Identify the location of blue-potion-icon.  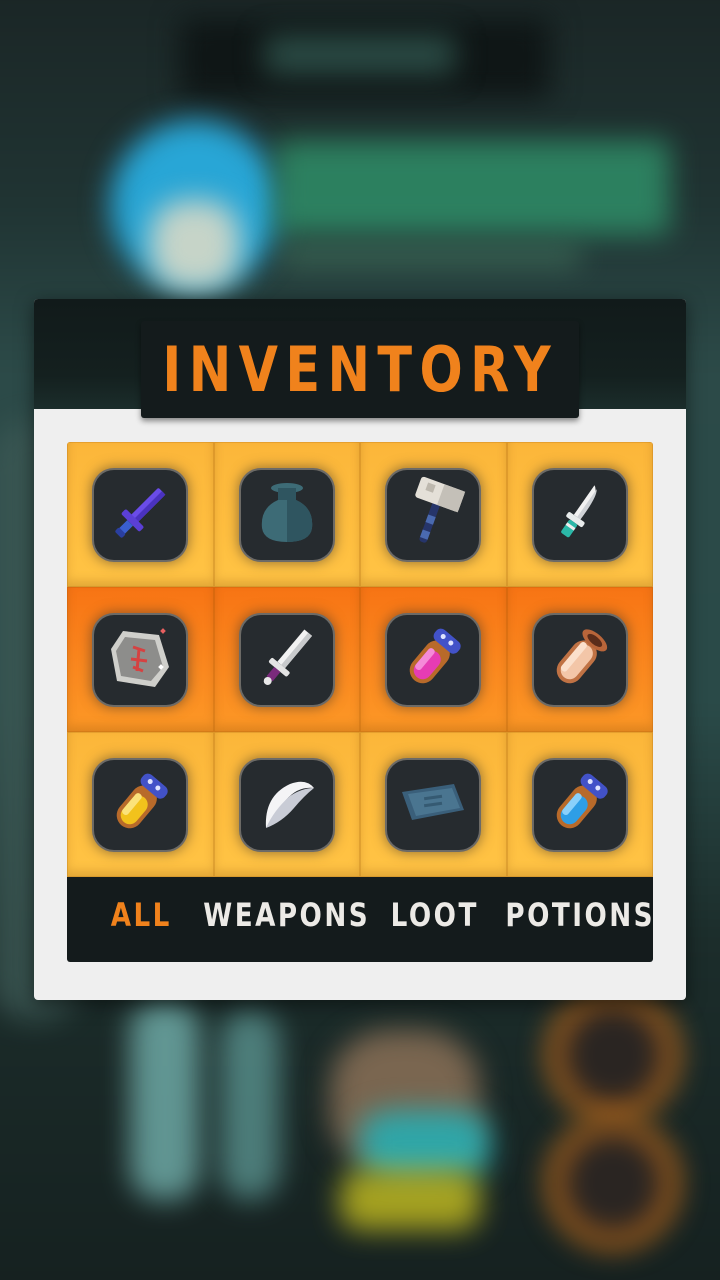
(580, 805).